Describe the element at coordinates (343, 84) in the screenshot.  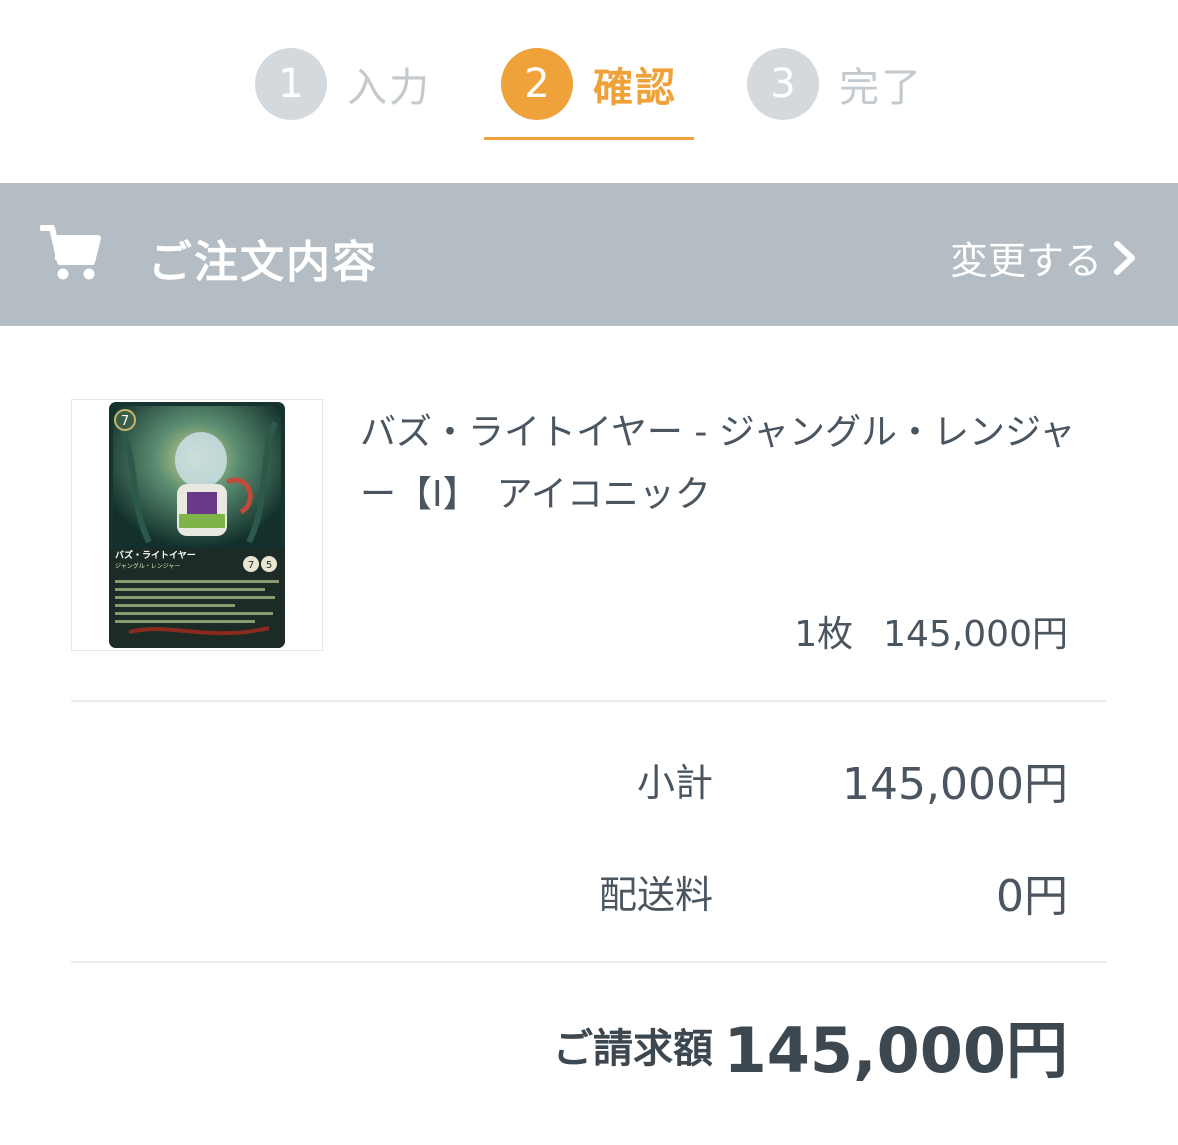
I see `step-input: 1 入力` at that location.